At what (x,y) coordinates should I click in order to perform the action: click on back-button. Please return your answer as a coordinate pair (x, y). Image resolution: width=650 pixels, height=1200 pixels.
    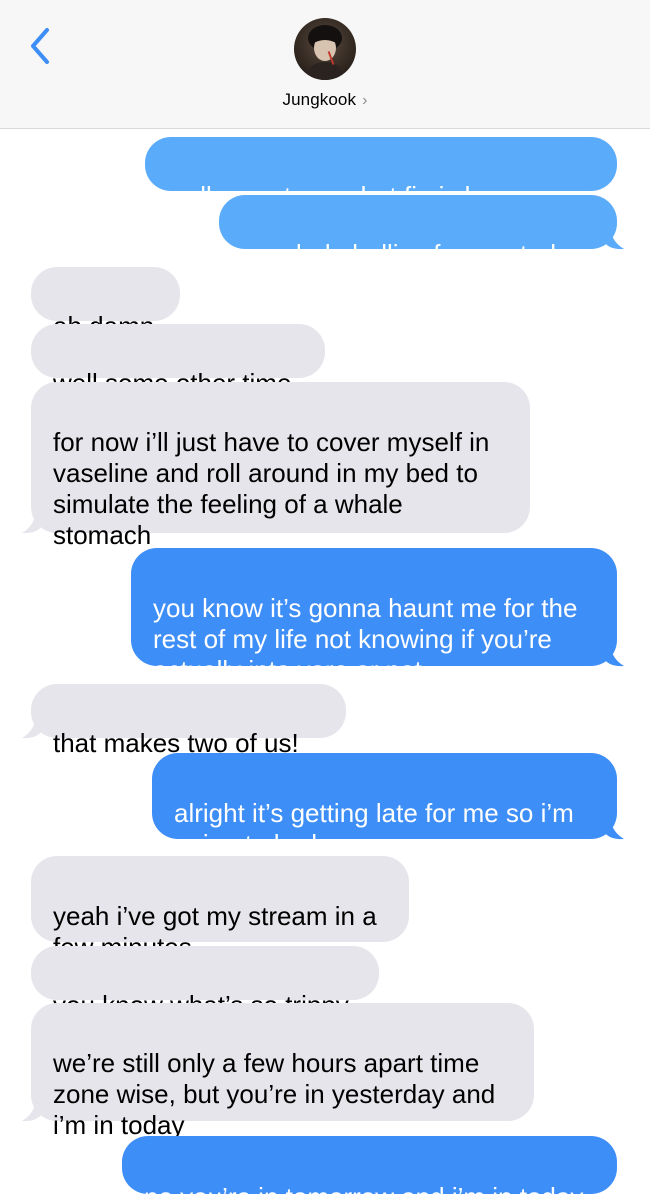
    Looking at the image, I should click on (40, 46).